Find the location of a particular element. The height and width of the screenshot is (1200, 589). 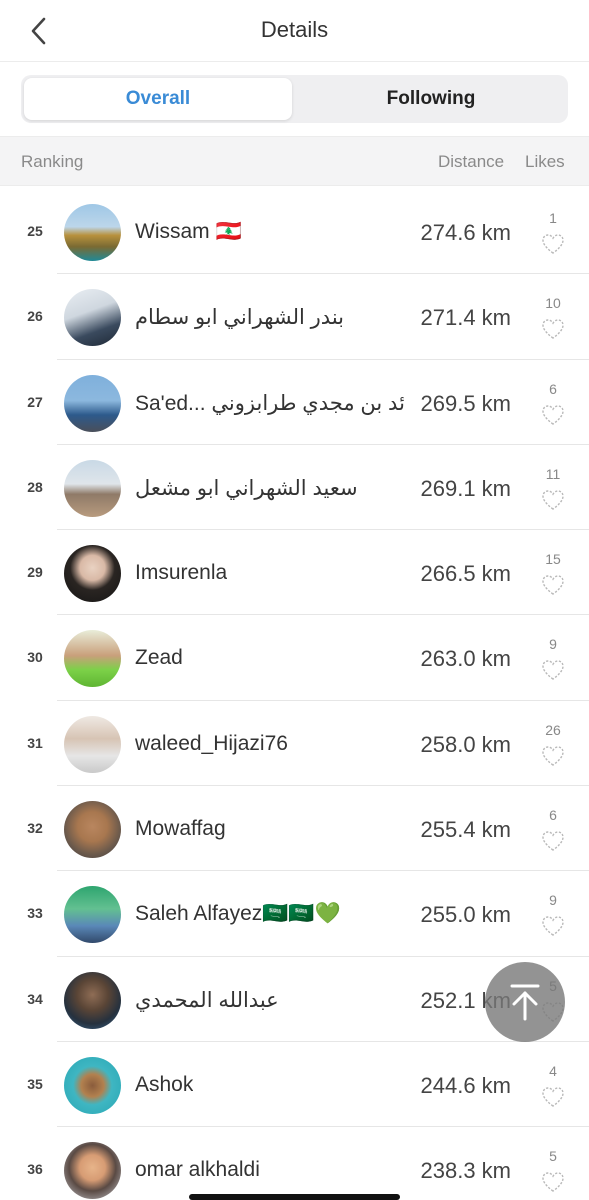

likes-count: 5 is located at coordinates (553, 1156).